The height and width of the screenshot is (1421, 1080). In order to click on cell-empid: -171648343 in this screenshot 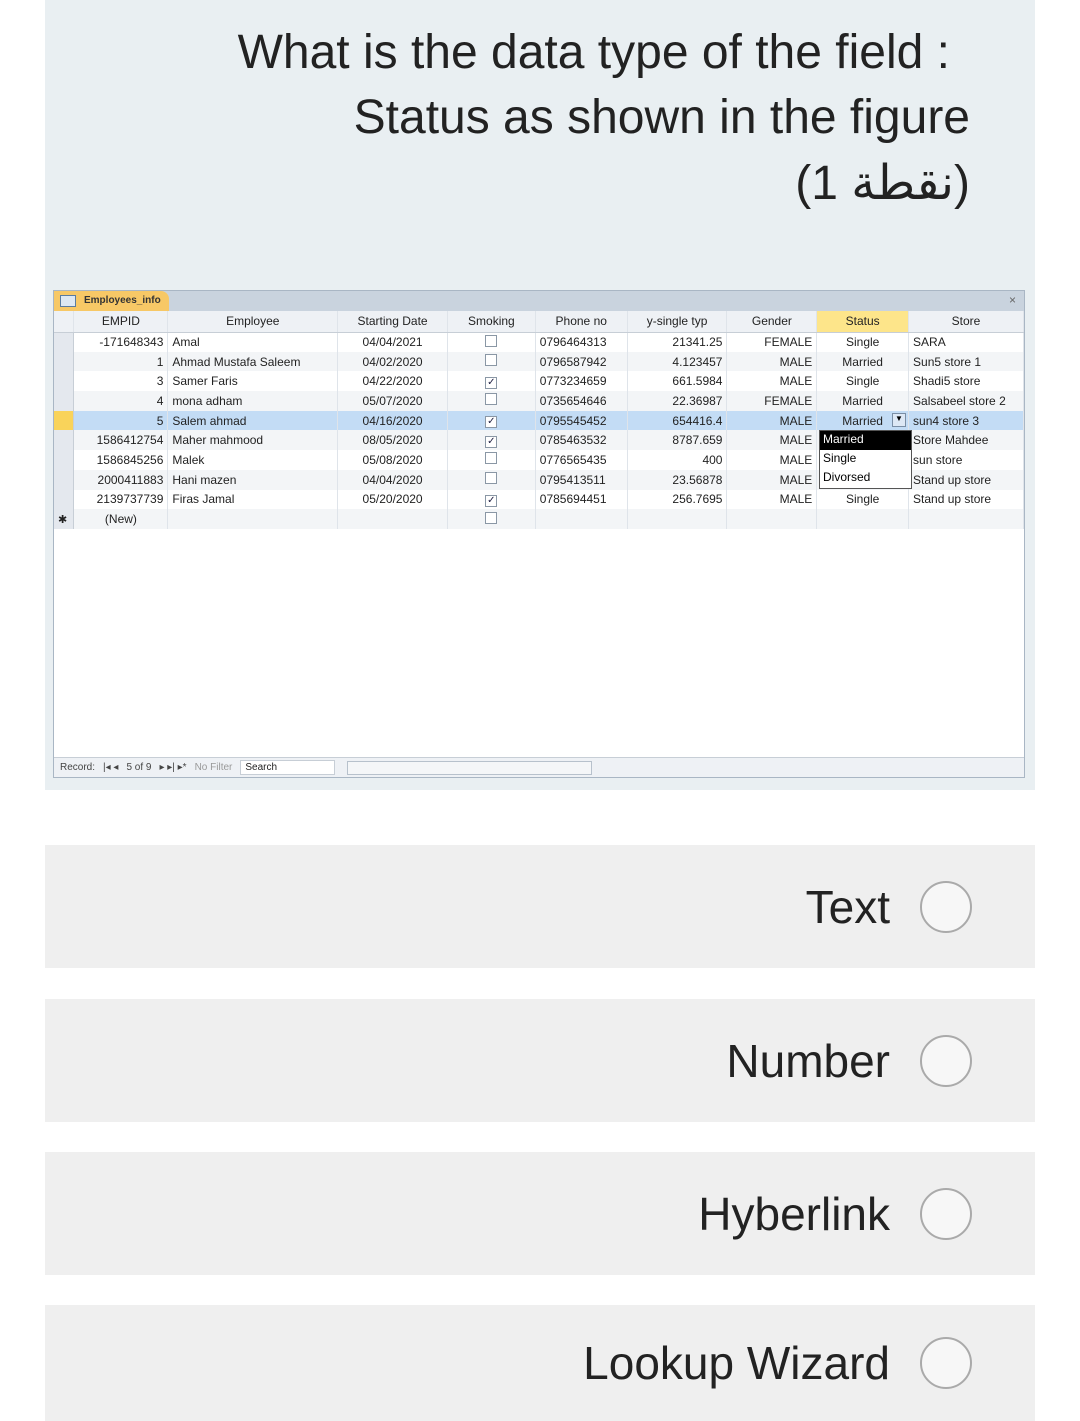, I will do `click(121, 342)`.